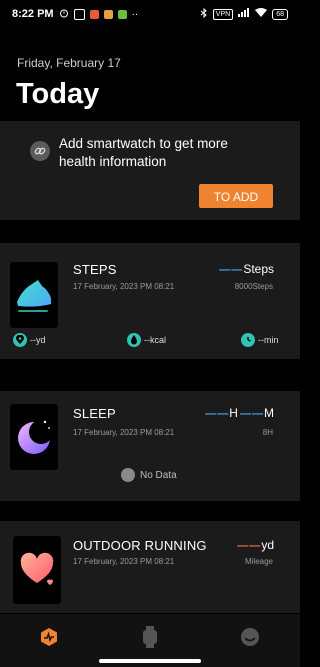  Describe the element at coordinates (258, 269) in the screenshot. I see `steps-unit: Steps` at that location.